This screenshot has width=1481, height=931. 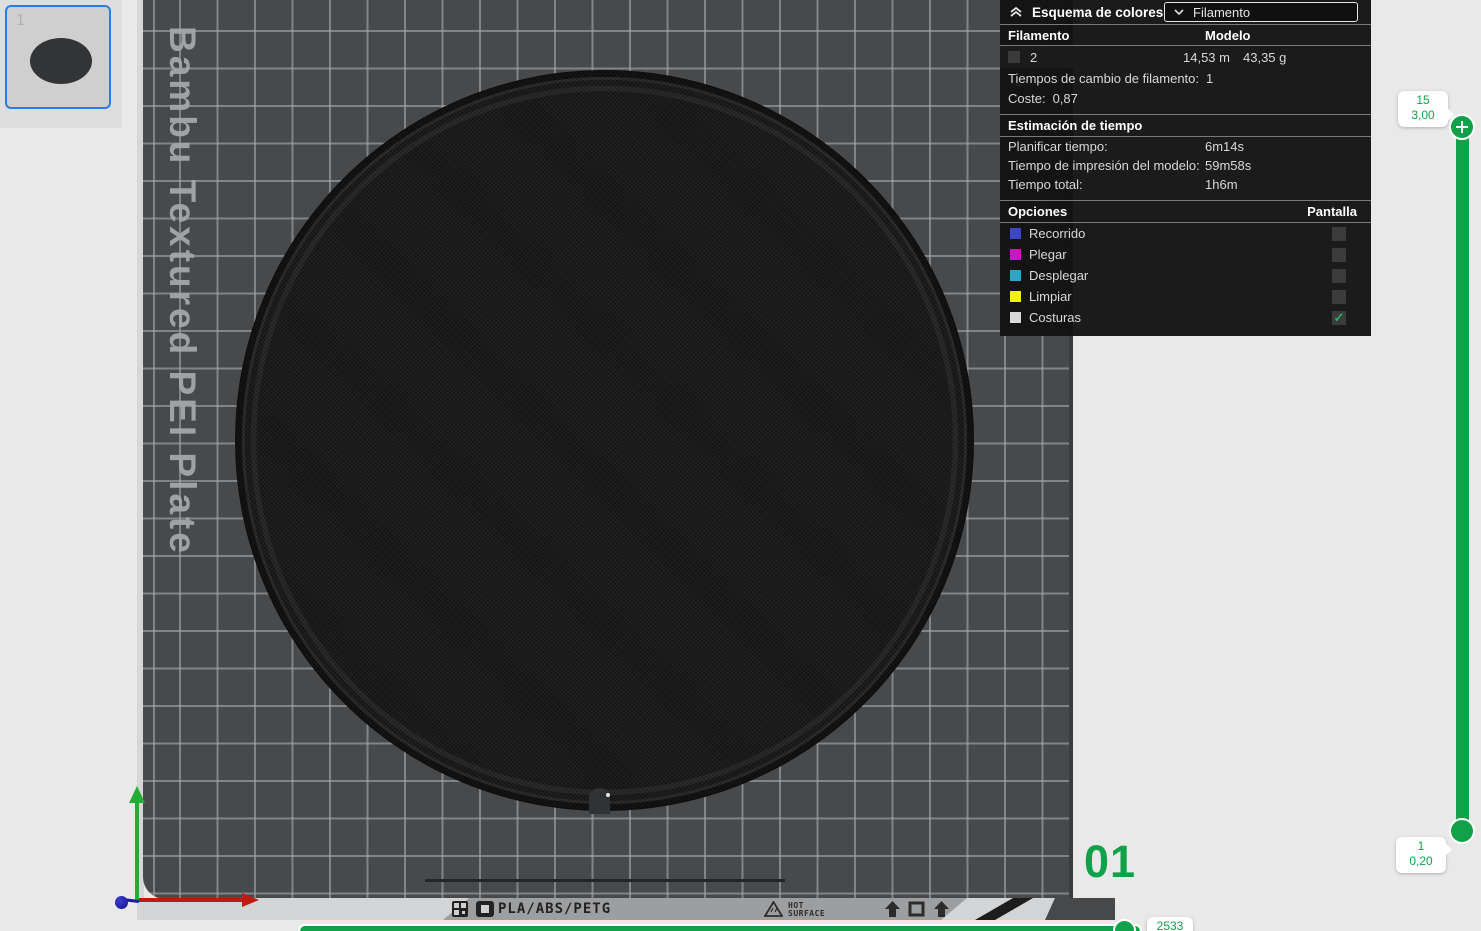 I want to click on filament-changes-row: Tiempos de cambio de filamento: 1, so click(x=1185, y=78).